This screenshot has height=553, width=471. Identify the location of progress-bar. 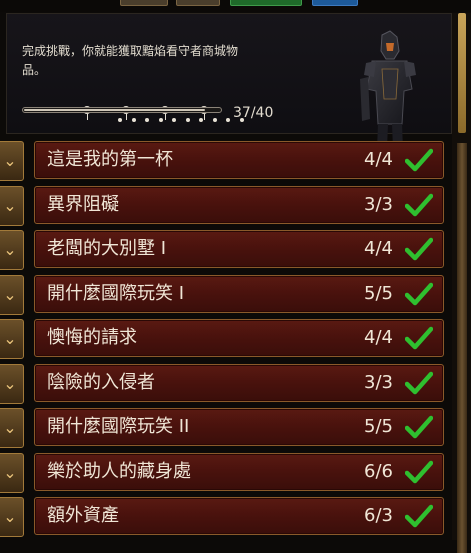
(122, 110).